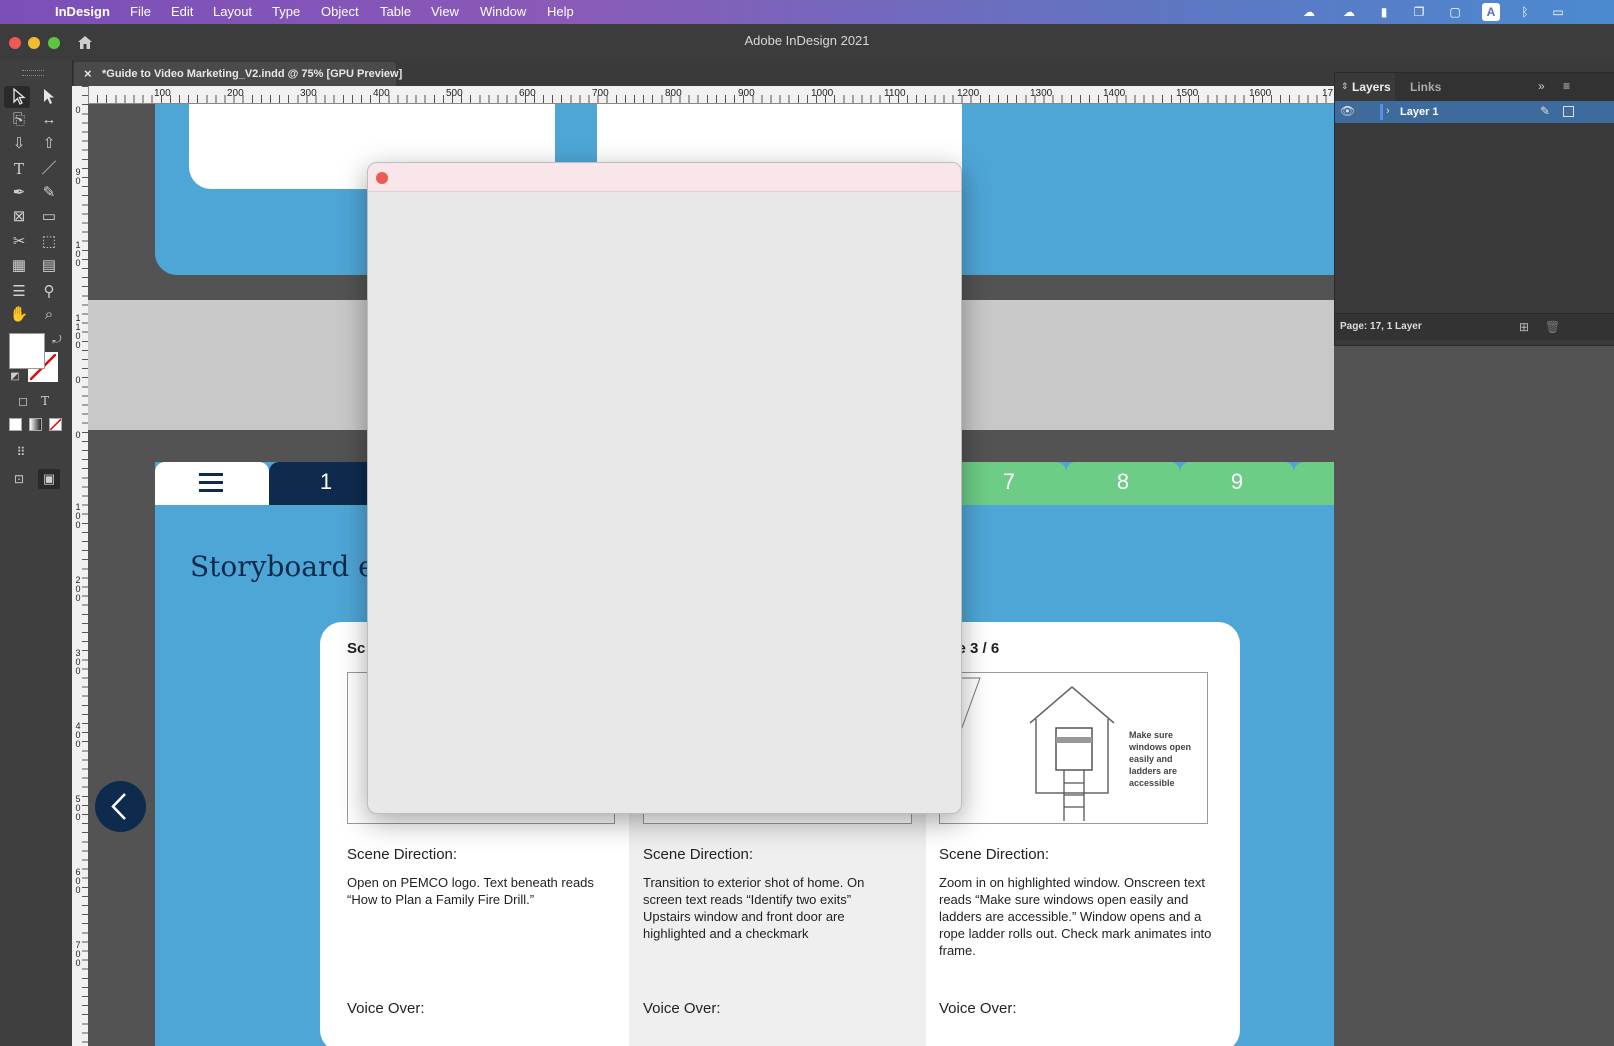 The width and height of the screenshot is (1614, 1046). What do you see at coordinates (1009, 483) in the screenshot?
I see `nav-tab-7: 7` at bounding box center [1009, 483].